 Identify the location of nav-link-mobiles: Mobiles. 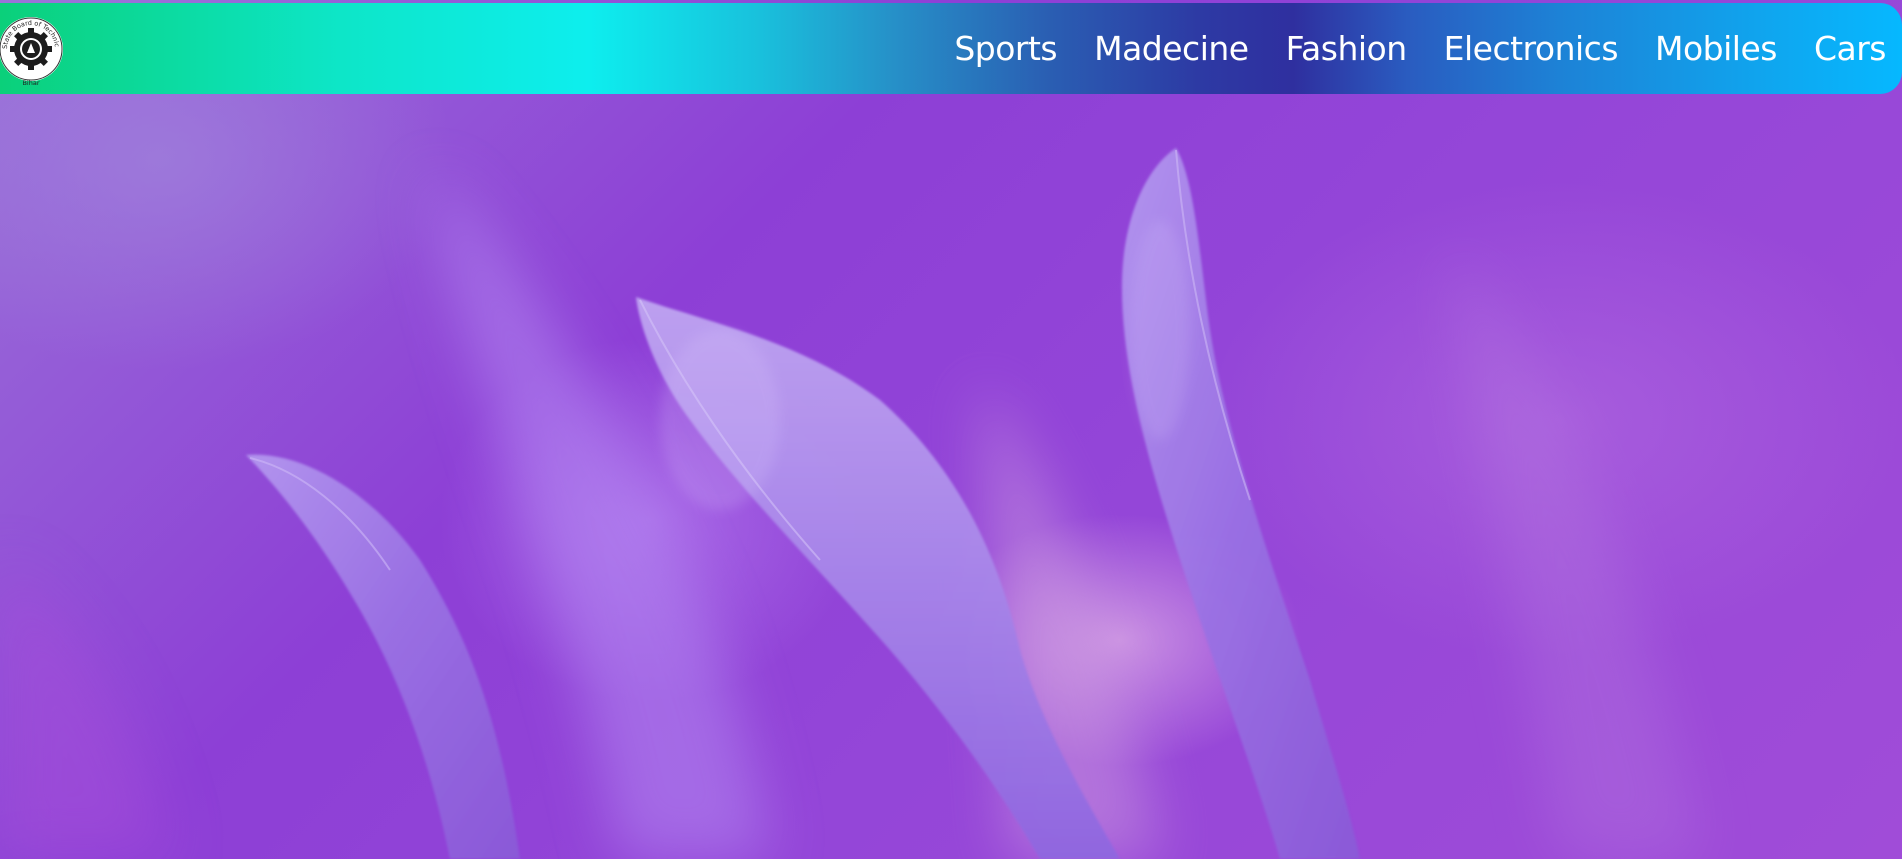
(1716, 48).